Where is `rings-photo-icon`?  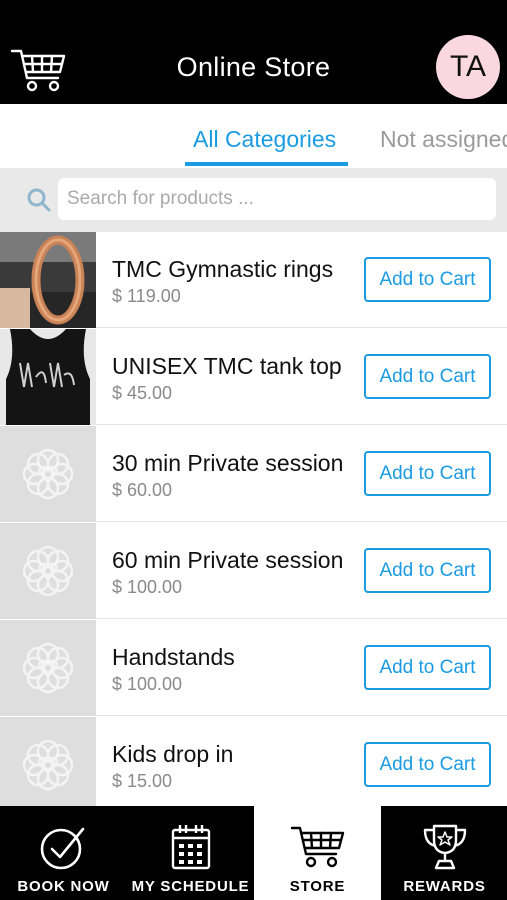 rings-photo-icon is located at coordinates (48, 280).